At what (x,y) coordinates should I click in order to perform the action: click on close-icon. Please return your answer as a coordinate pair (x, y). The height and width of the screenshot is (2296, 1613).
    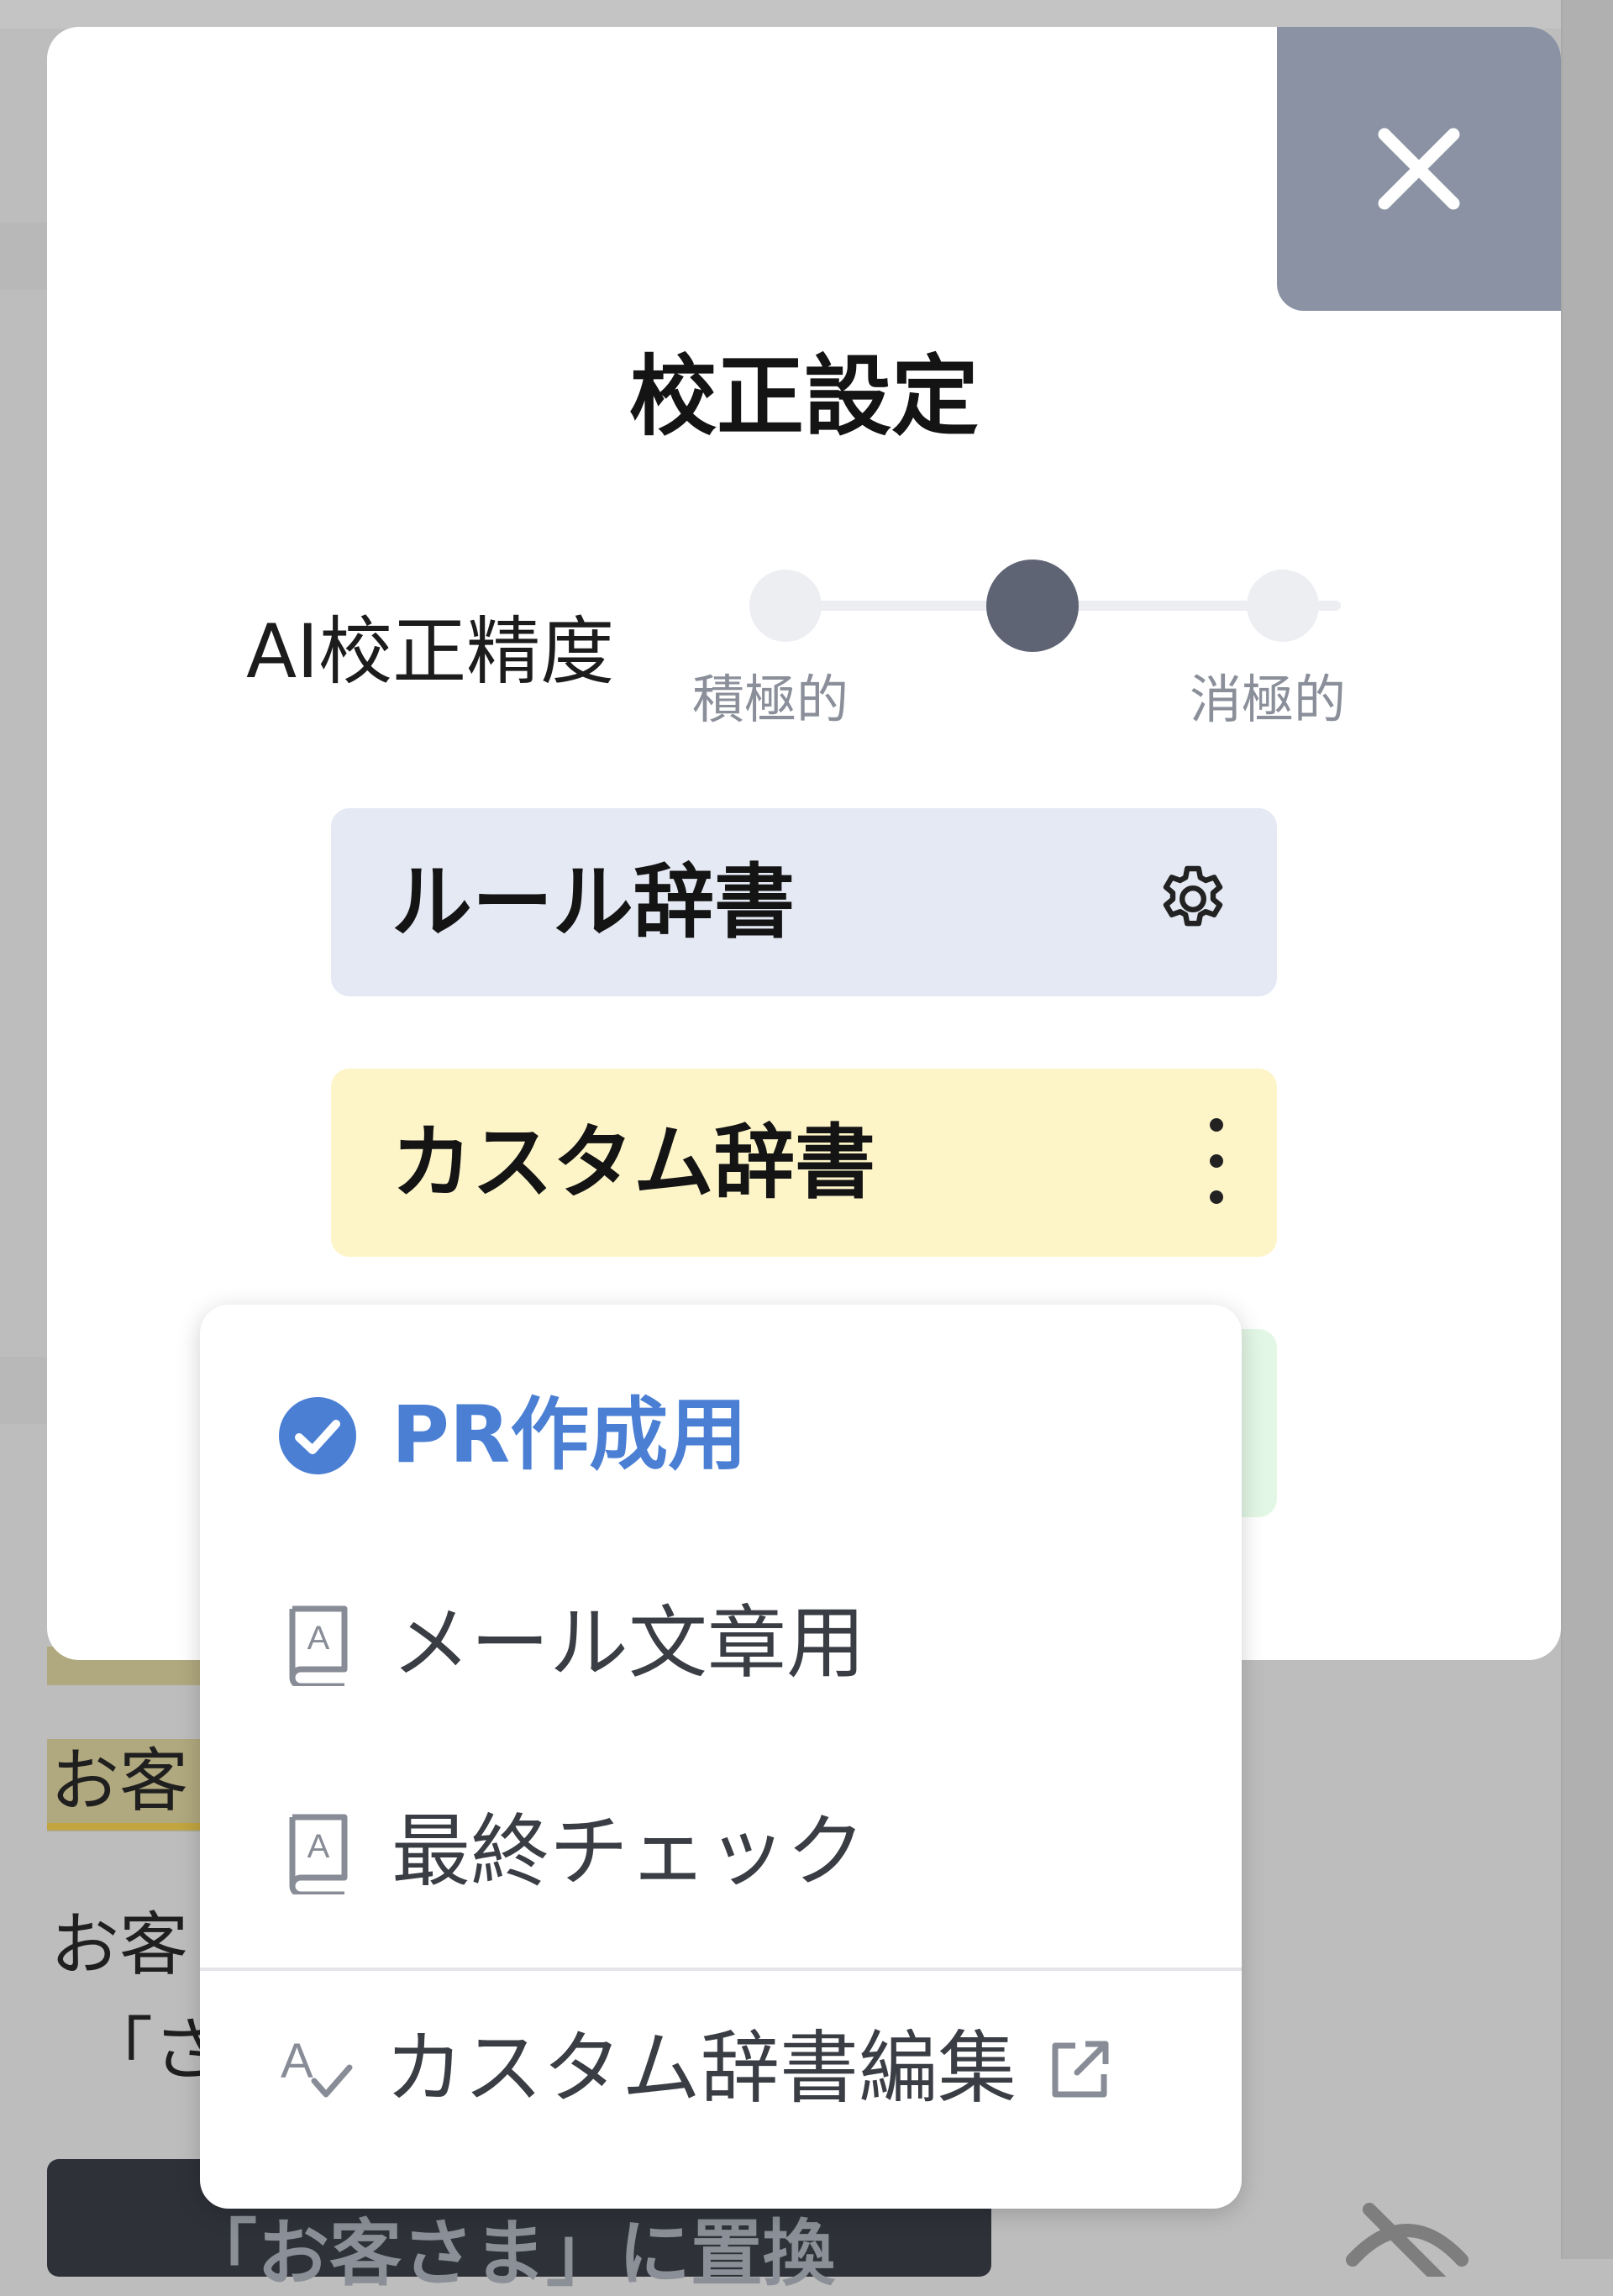
    Looking at the image, I should click on (1419, 169).